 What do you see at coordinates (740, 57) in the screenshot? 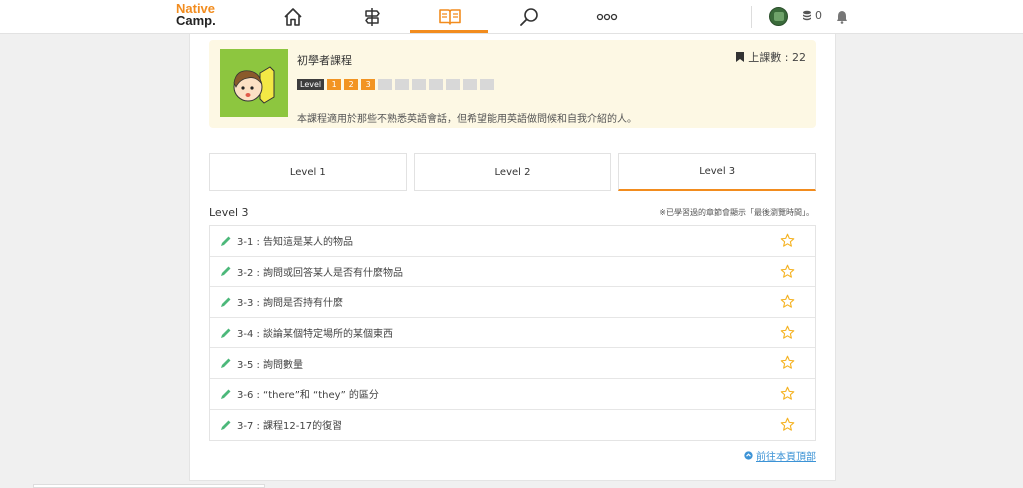
I see `bookmark-icon` at bounding box center [740, 57].